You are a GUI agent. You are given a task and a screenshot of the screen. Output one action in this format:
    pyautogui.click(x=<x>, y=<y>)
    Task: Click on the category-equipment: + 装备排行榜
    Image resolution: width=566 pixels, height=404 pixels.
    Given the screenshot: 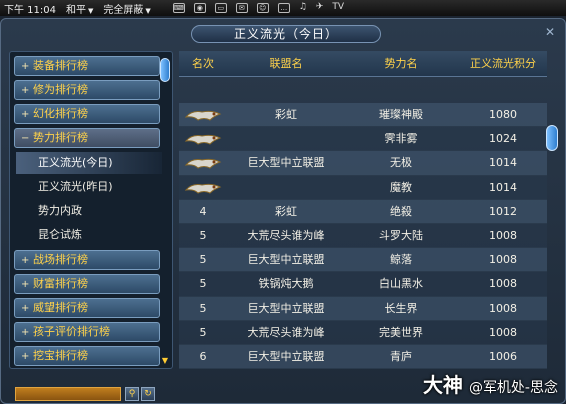 What is the action you would take?
    pyautogui.click(x=87, y=66)
    